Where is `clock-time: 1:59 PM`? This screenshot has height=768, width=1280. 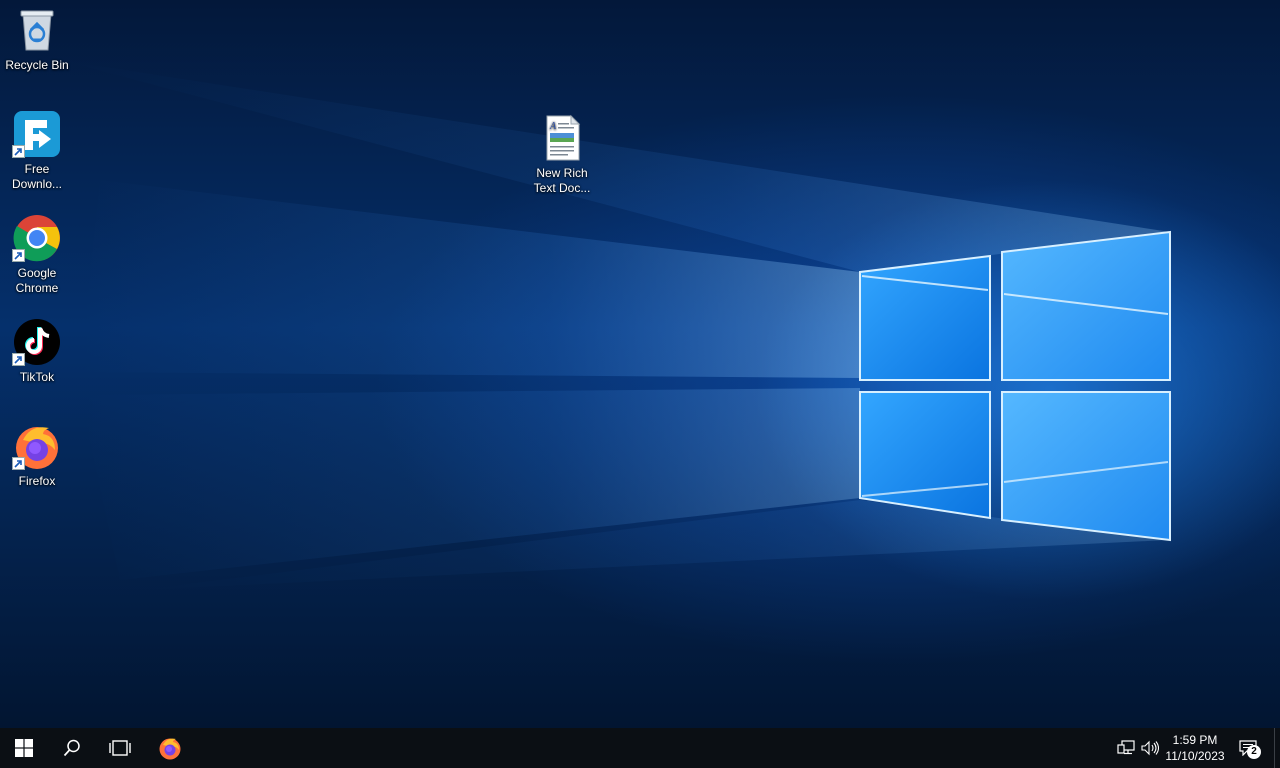
clock-time: 1:59 PM is located at coordinates (1195, 740).